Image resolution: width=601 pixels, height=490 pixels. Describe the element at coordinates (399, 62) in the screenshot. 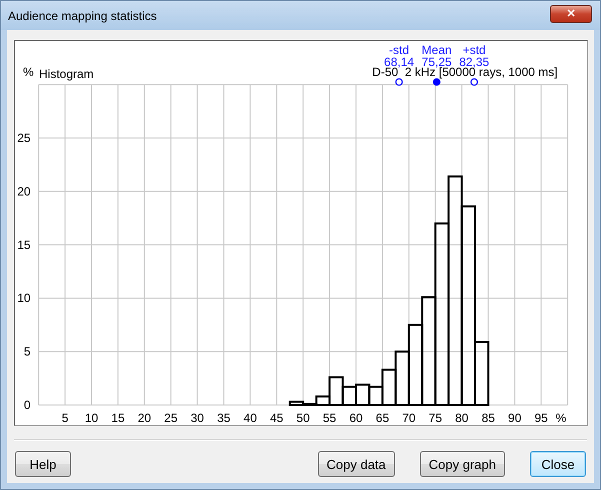

I see `statistic-value: 68,14` at that location.